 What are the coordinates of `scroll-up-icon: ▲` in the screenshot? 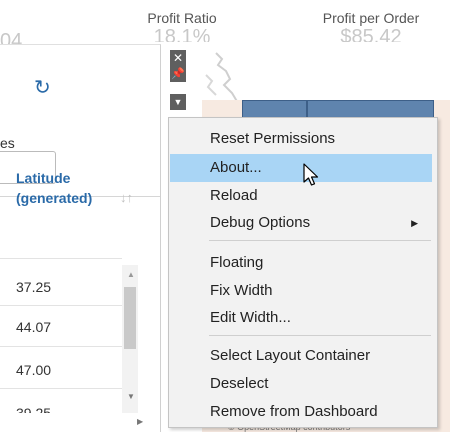 It's located at (131, 274).